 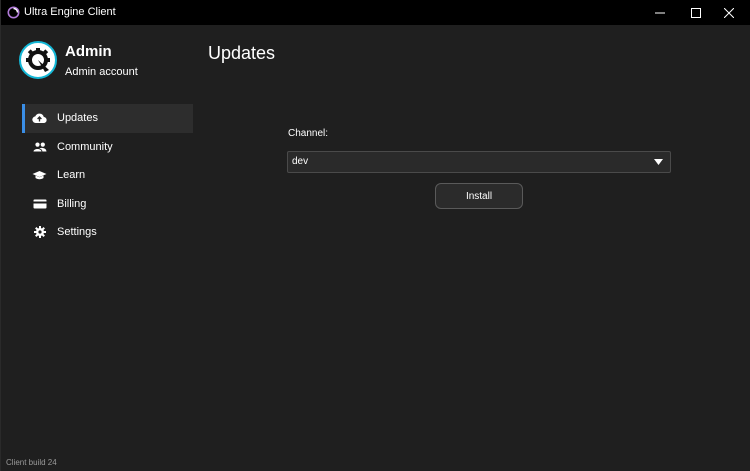 What do you see at coordinates (13, 12) in the screenshot?
I see `app-logo-icon` at bounding box center [13, 12].